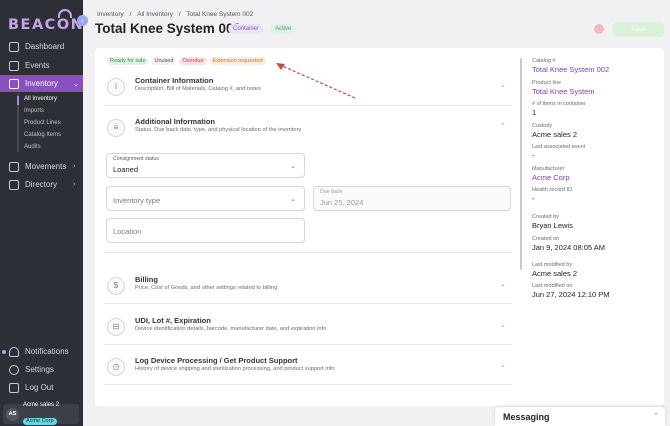 This screenshot has width=670, height=426. What do you see at coordinates (137, 200) in the screenshot?
I see `field-placeholder: Inventory type` at bounding box center [137, 200].